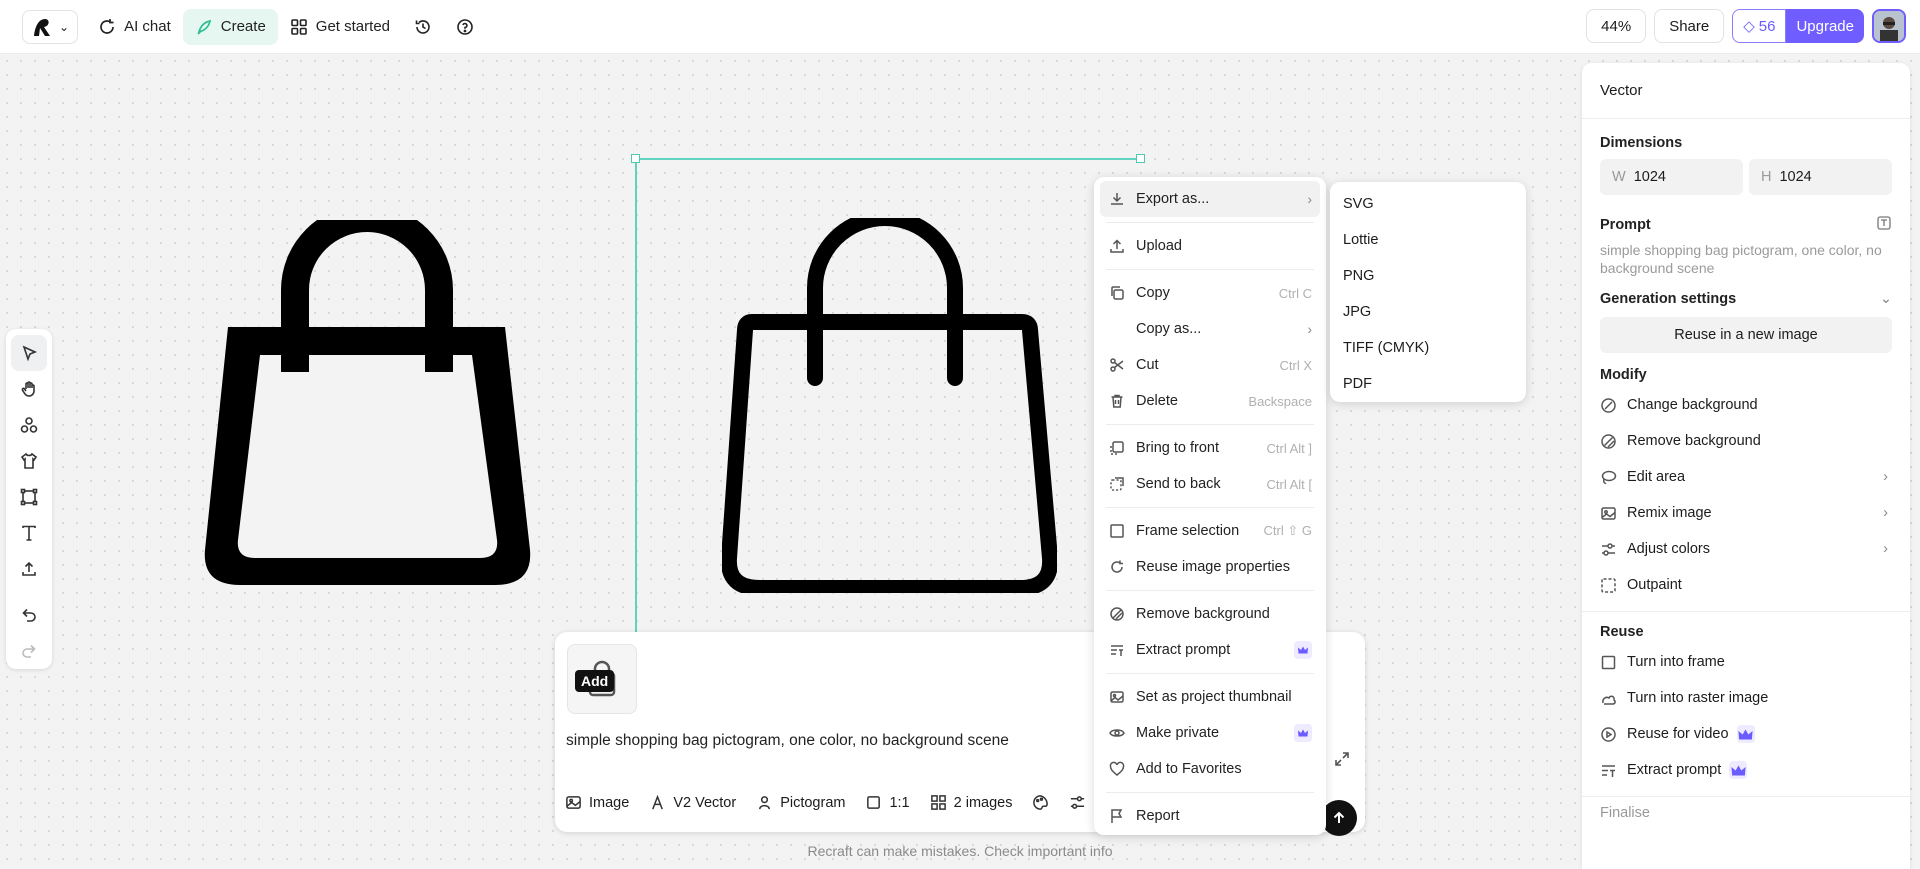 The image size is (1920, 869). I want to click on bring-front-icon, so click(1117, 448).